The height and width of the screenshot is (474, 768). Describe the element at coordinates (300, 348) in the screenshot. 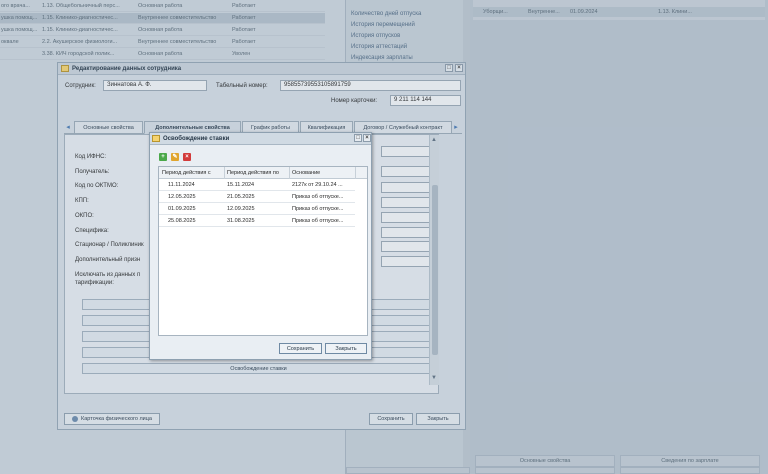

I see `save-button: Сохранить` at that location.